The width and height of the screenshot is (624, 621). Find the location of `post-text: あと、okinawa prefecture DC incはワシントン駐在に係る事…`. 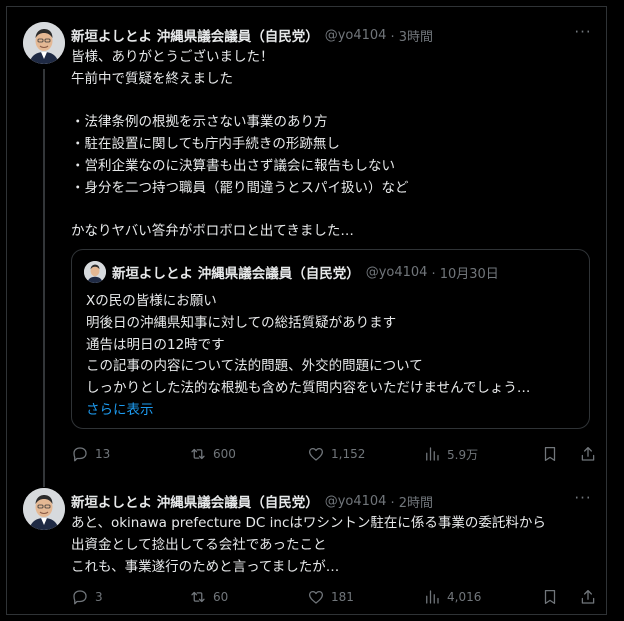

post-text: あと、okinawa prefecture DC incはワシントン駐在に係る事… is located at coordinates (332, 545).